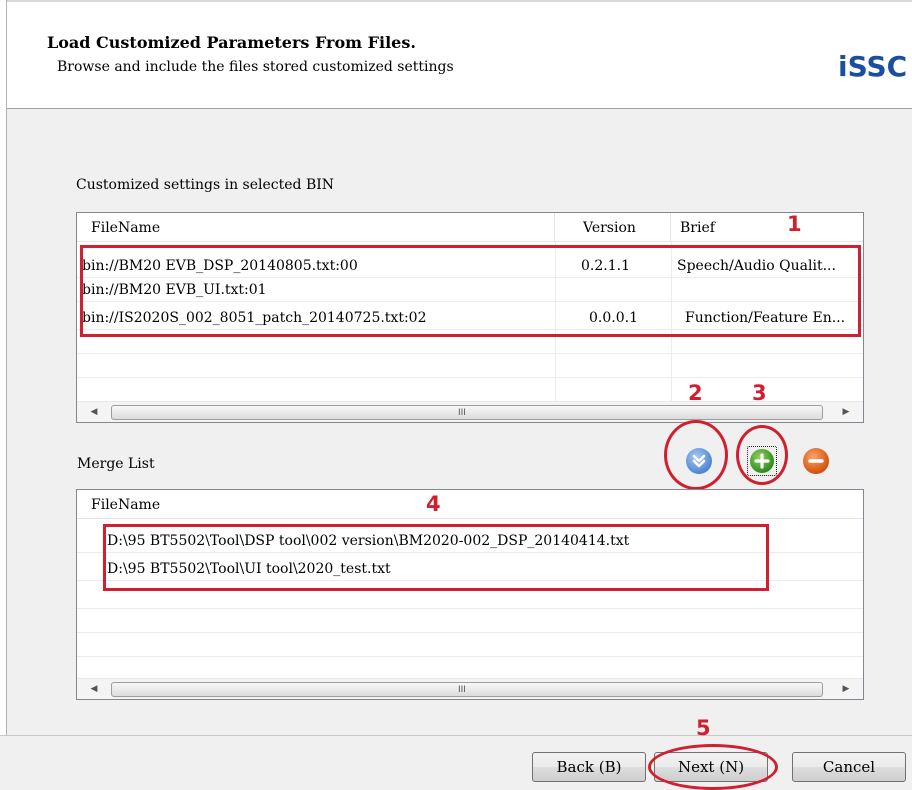 Image resolution: width=912 pixels, height=790 pixels. What do you see at coordinates (613, 227) in the screenshot?
I see `column-header-version: Version` at bounding box center [613, 227].